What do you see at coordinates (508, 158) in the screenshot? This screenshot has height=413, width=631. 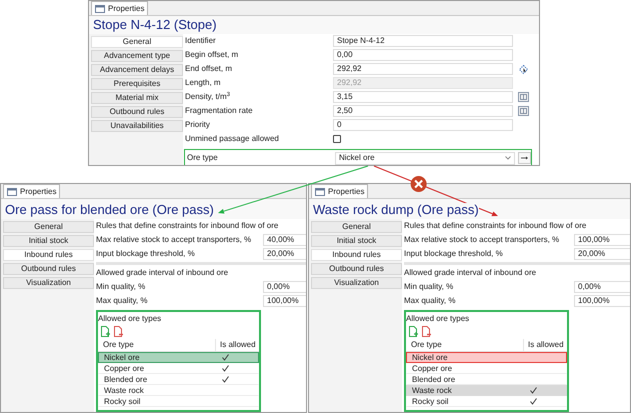 I see `chevron-down-icon` at bounding box center [508, 158].